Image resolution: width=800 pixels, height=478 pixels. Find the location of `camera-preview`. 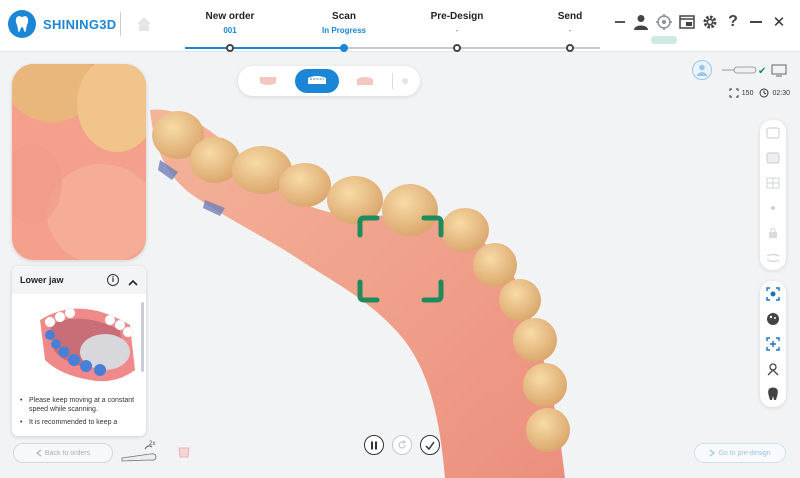

camera-preview is located at coordinates (79, 162).